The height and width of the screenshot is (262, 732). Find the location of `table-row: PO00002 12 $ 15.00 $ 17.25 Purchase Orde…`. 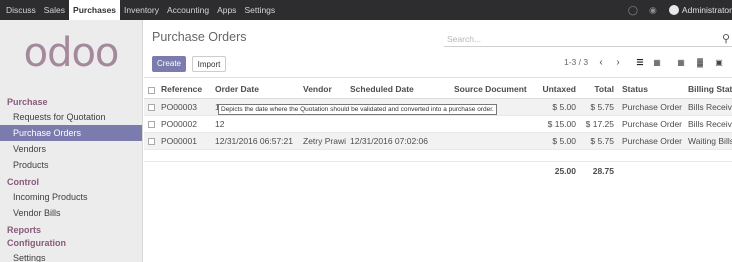

table-row: PO00002 12 $ 15.00 $ 17.25 Purchase Orde… is located at coordinates (438, 124).